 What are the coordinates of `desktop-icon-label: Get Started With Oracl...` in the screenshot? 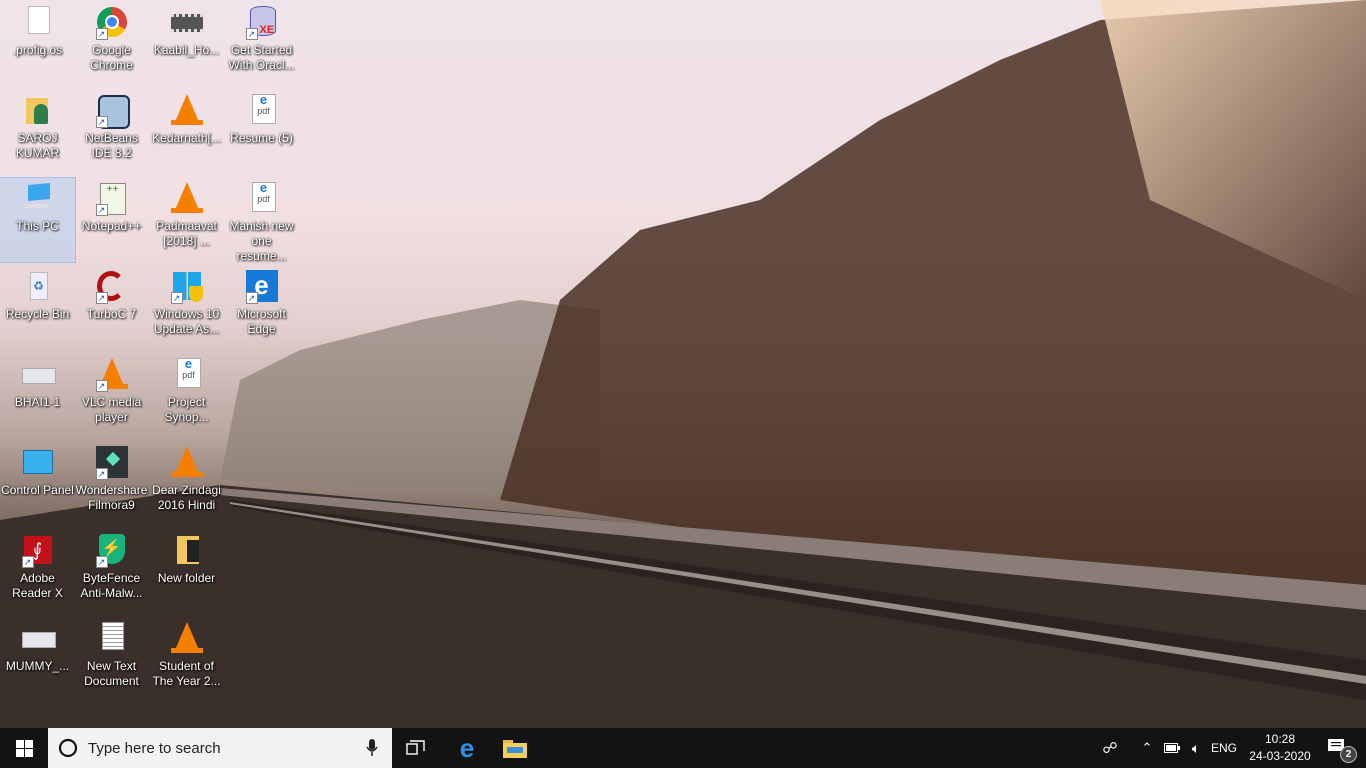 It's located at (261, 57).